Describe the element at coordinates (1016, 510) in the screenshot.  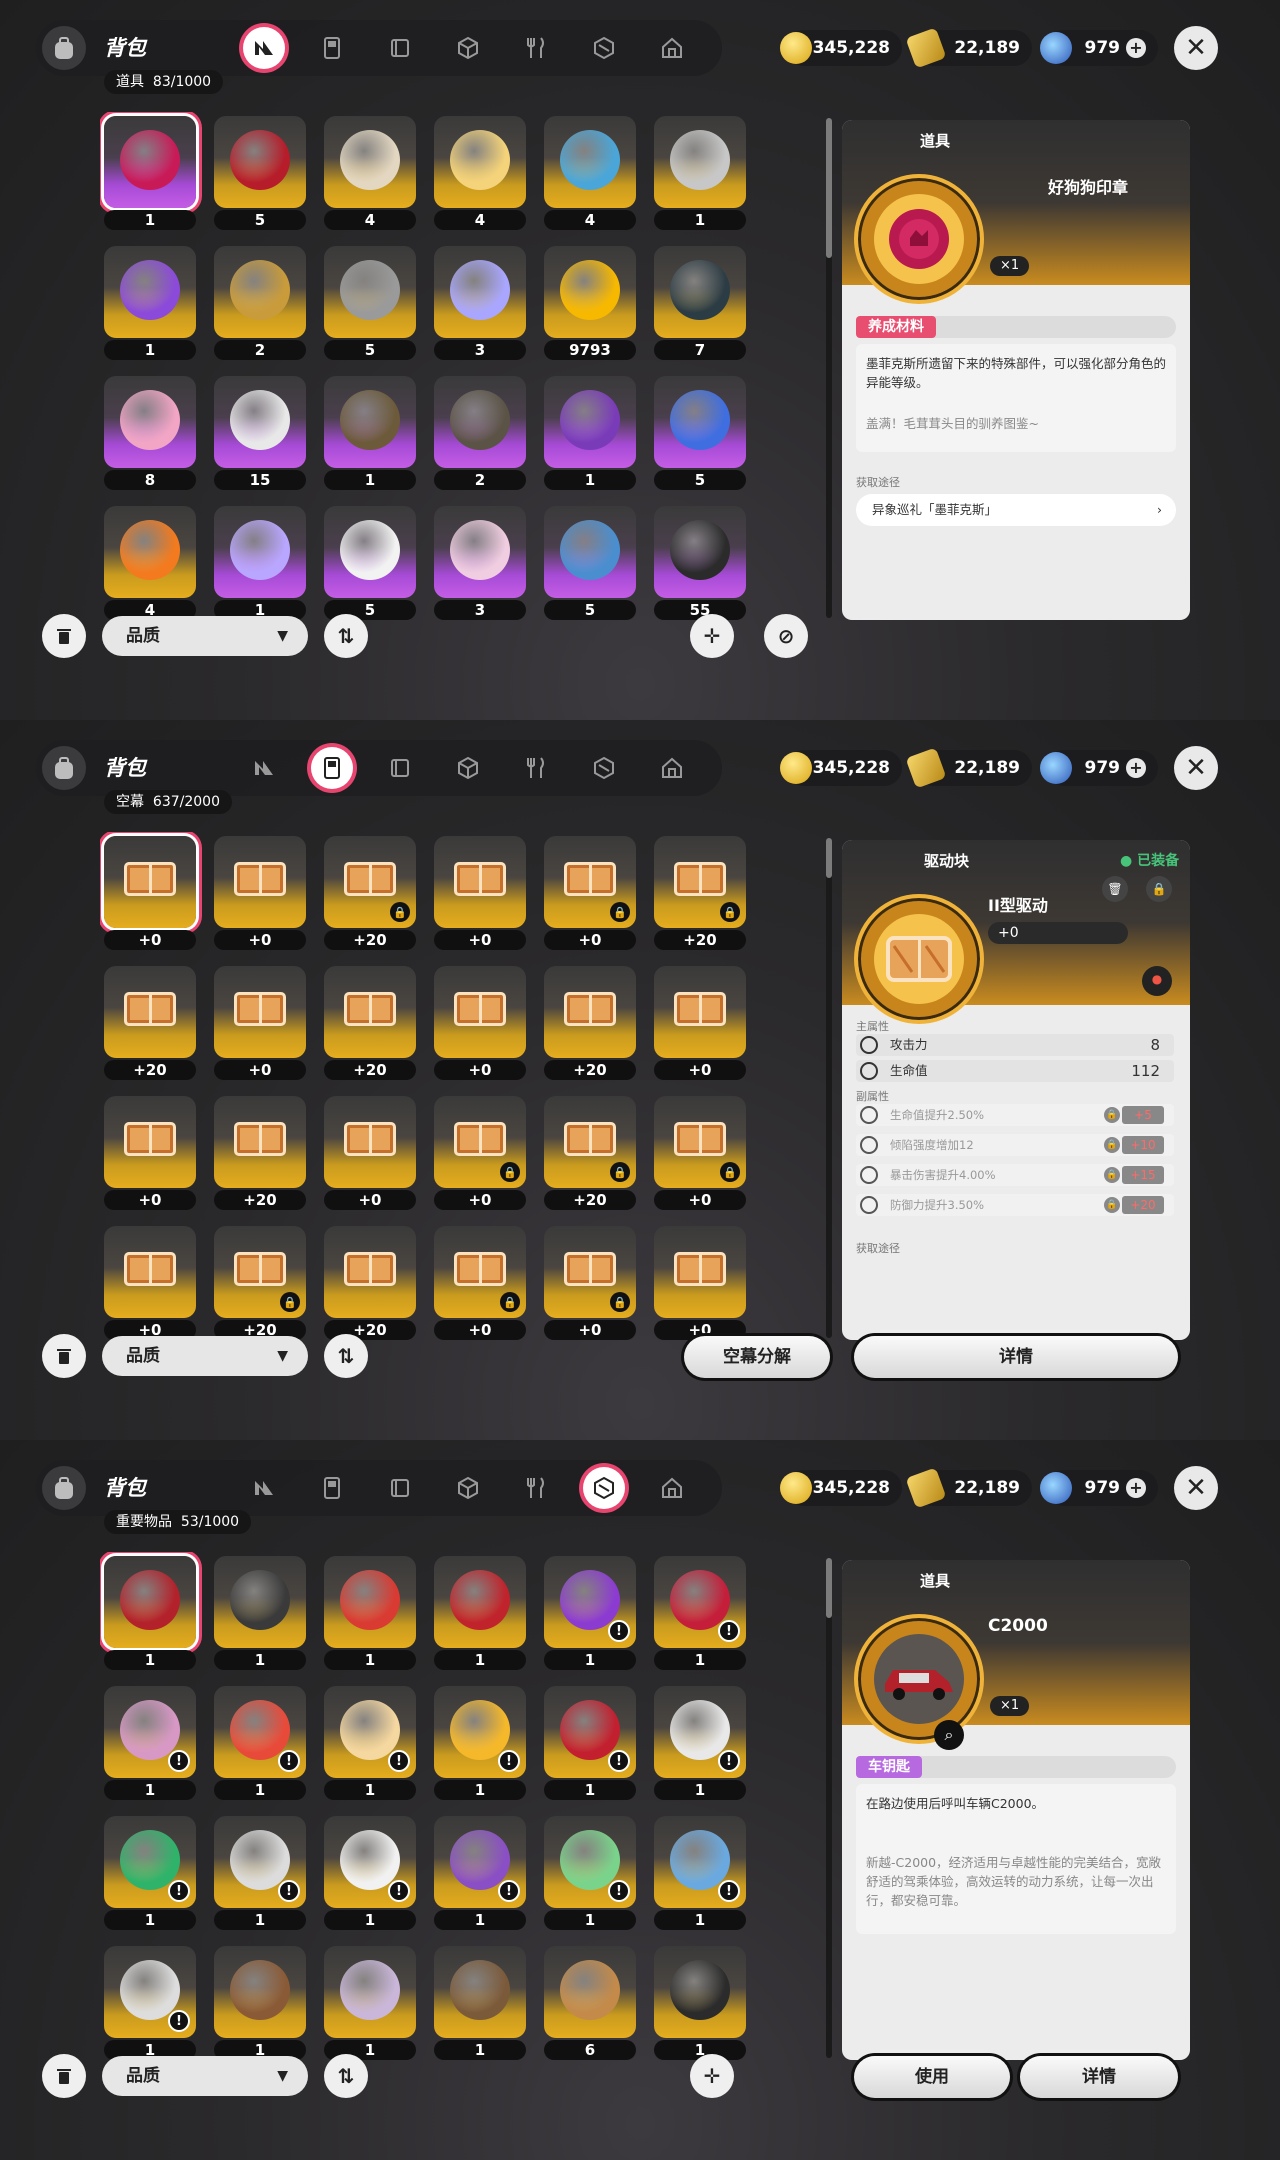
I see `source-link: 异象巡礼「墨菲克斯」 ›` at that location.